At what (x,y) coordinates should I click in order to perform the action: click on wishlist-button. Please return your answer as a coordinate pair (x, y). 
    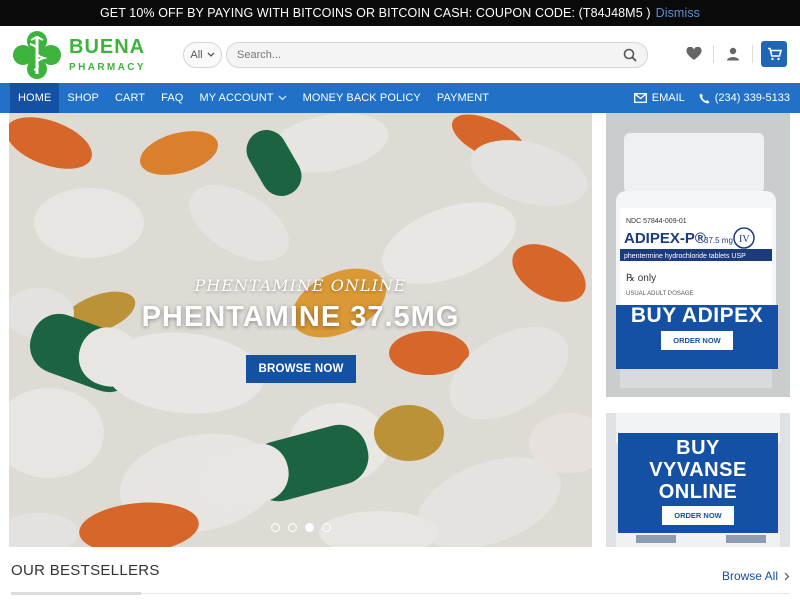
    Looking at the image, I should click on (694, 54).